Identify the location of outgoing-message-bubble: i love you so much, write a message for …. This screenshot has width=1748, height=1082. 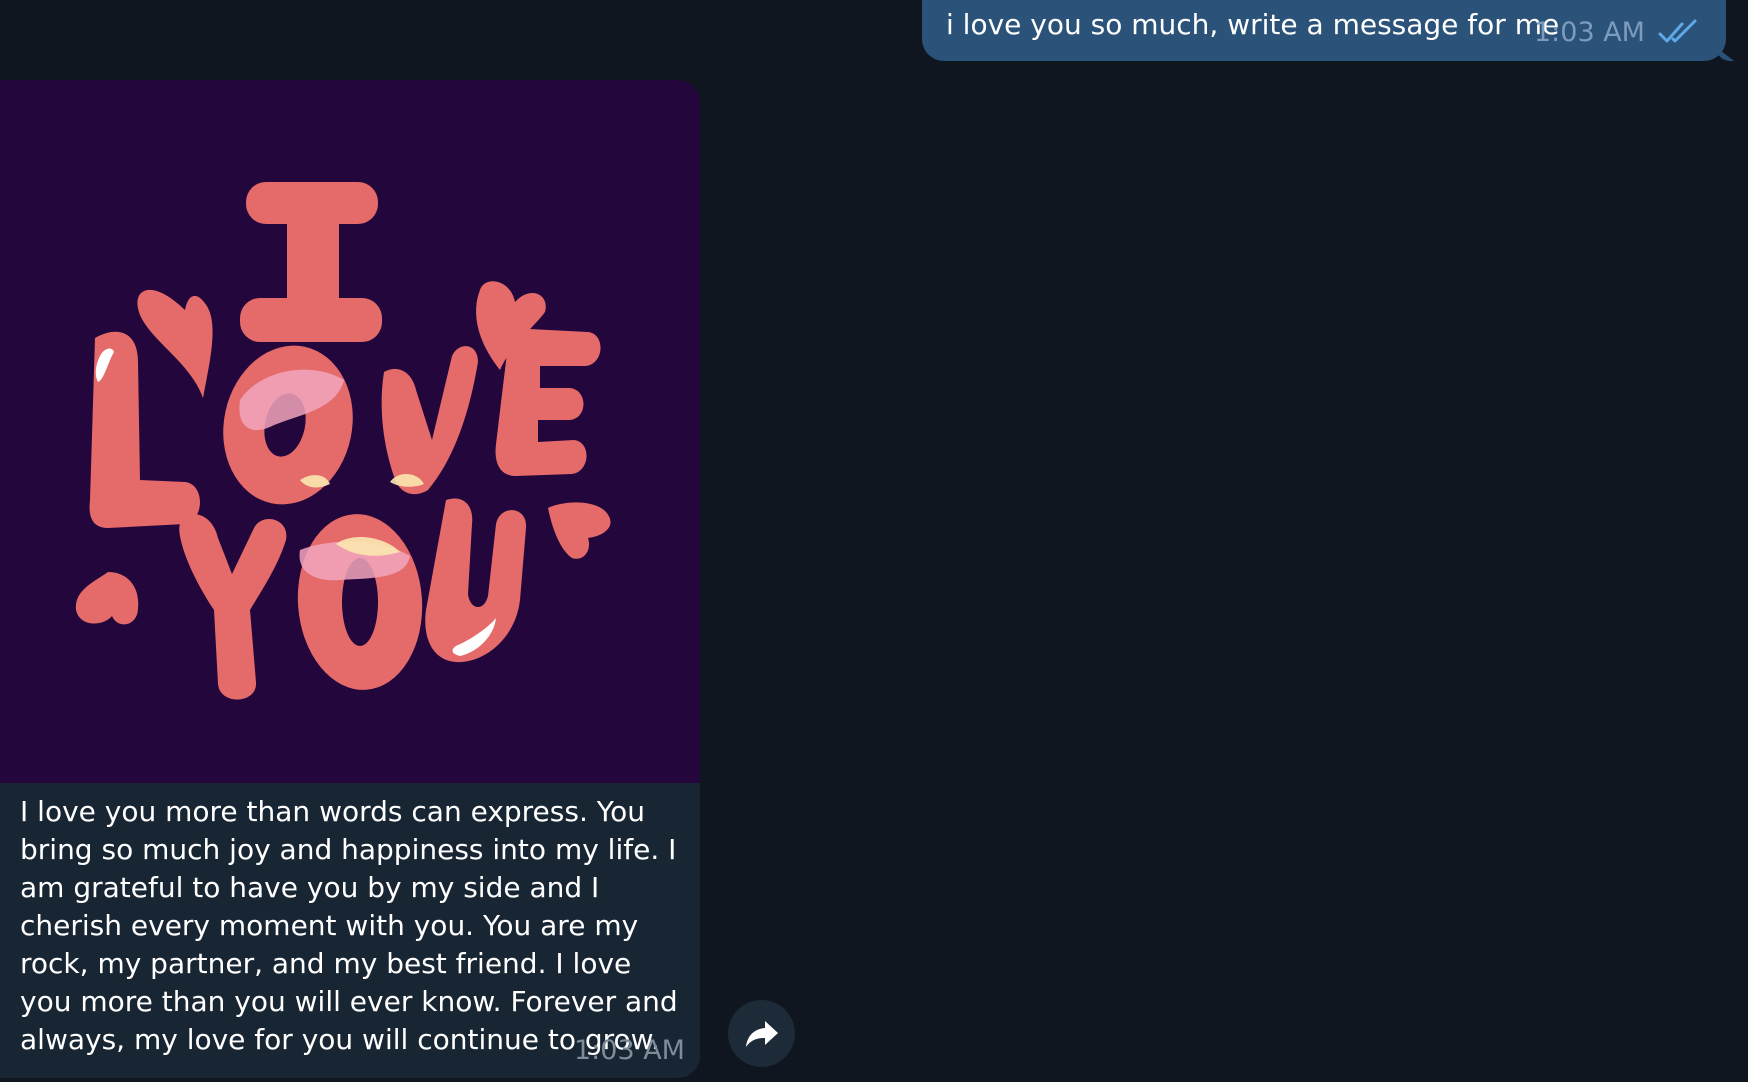
(1324, 30).